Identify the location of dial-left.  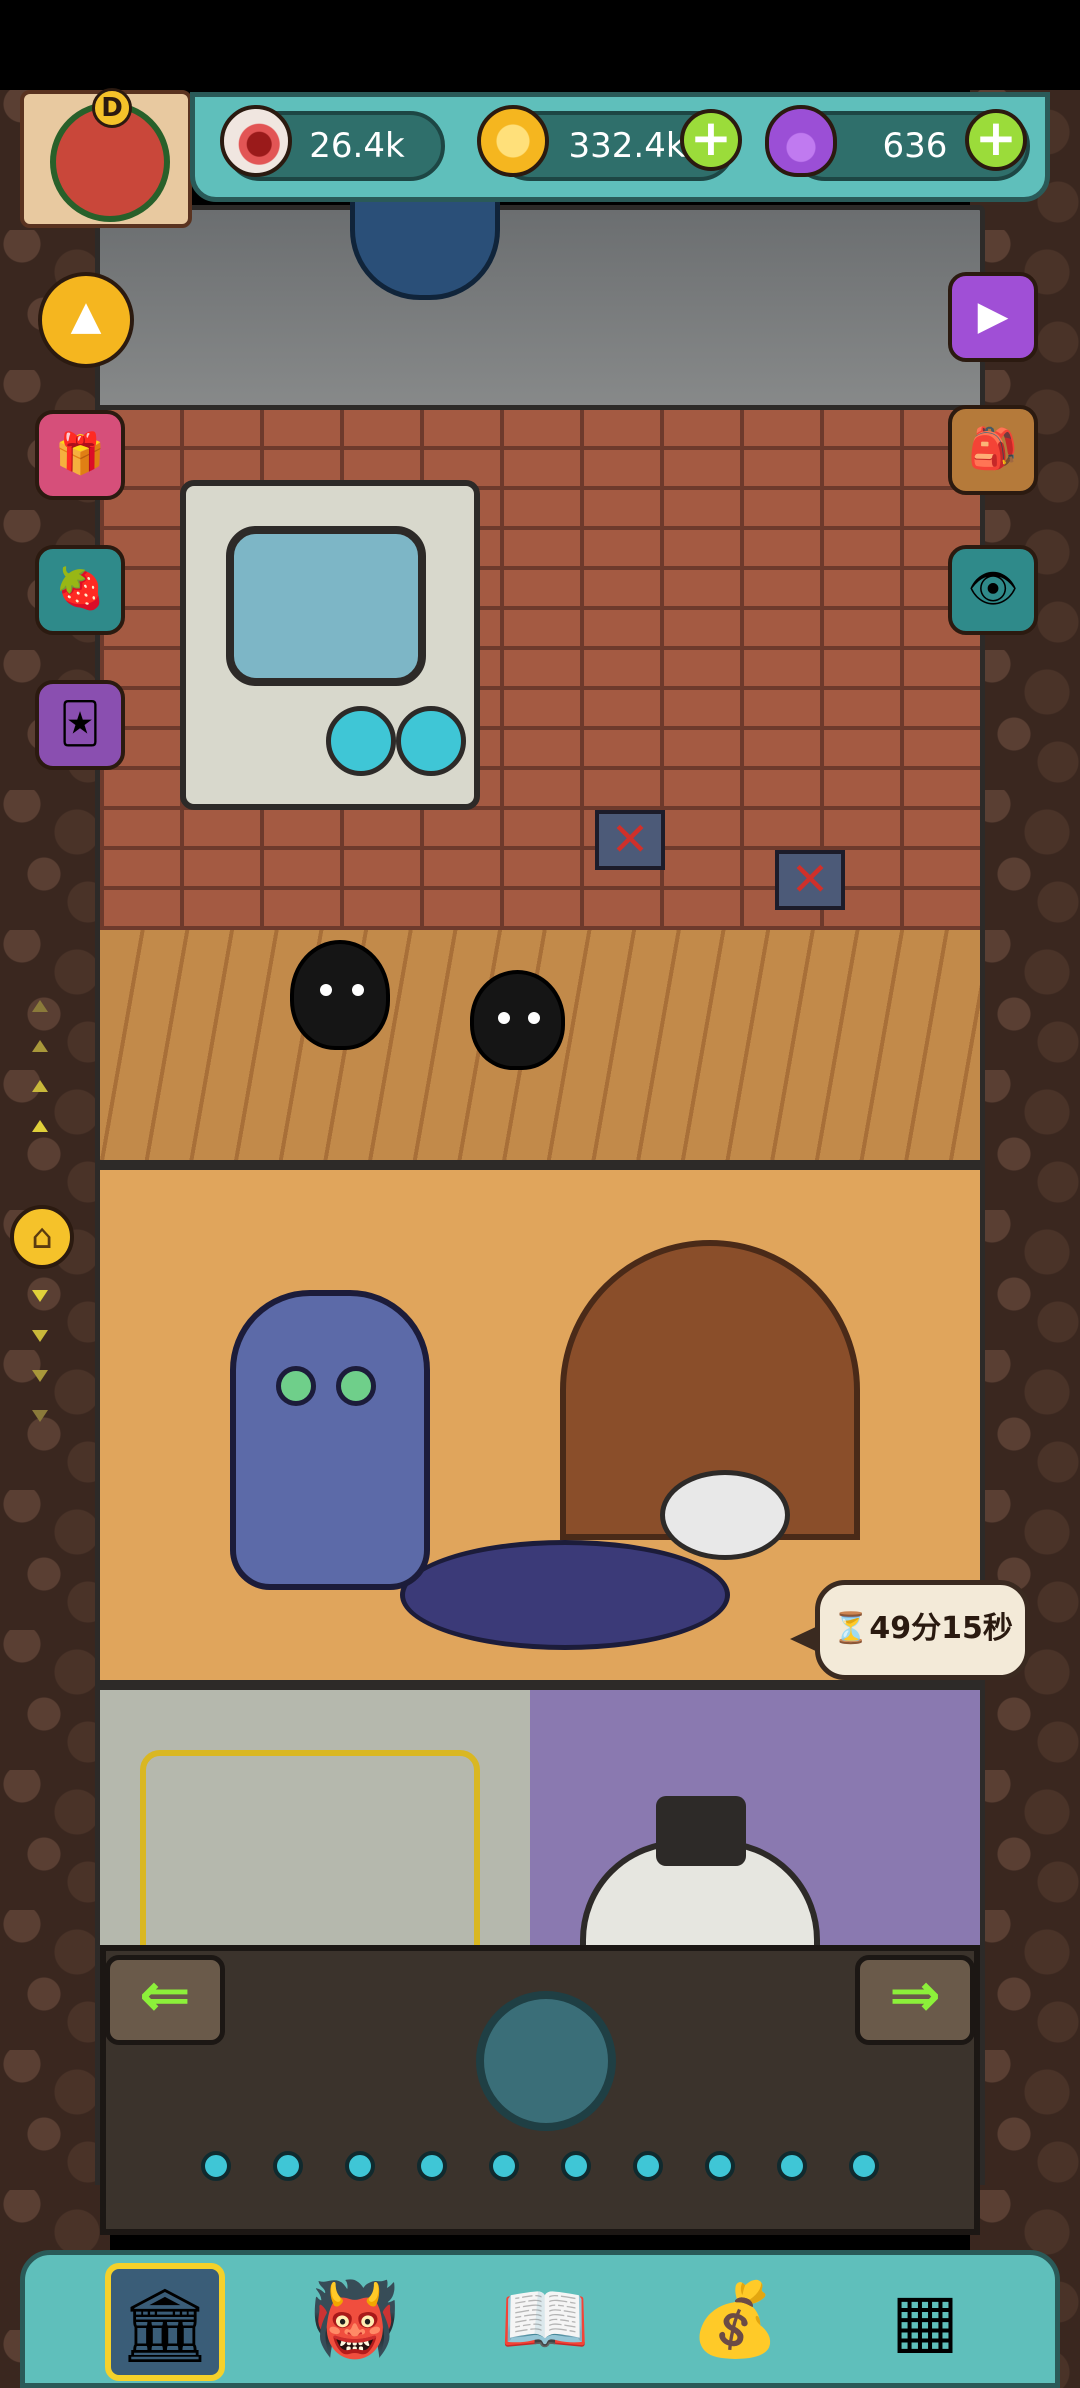
(361, 741).